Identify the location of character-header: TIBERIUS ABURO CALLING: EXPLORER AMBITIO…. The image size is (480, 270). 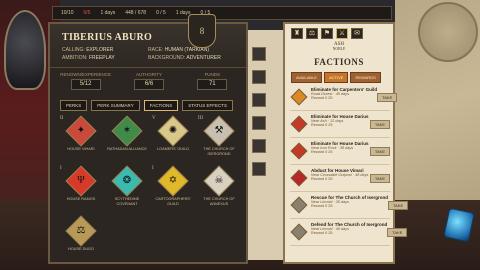
(148, 46).